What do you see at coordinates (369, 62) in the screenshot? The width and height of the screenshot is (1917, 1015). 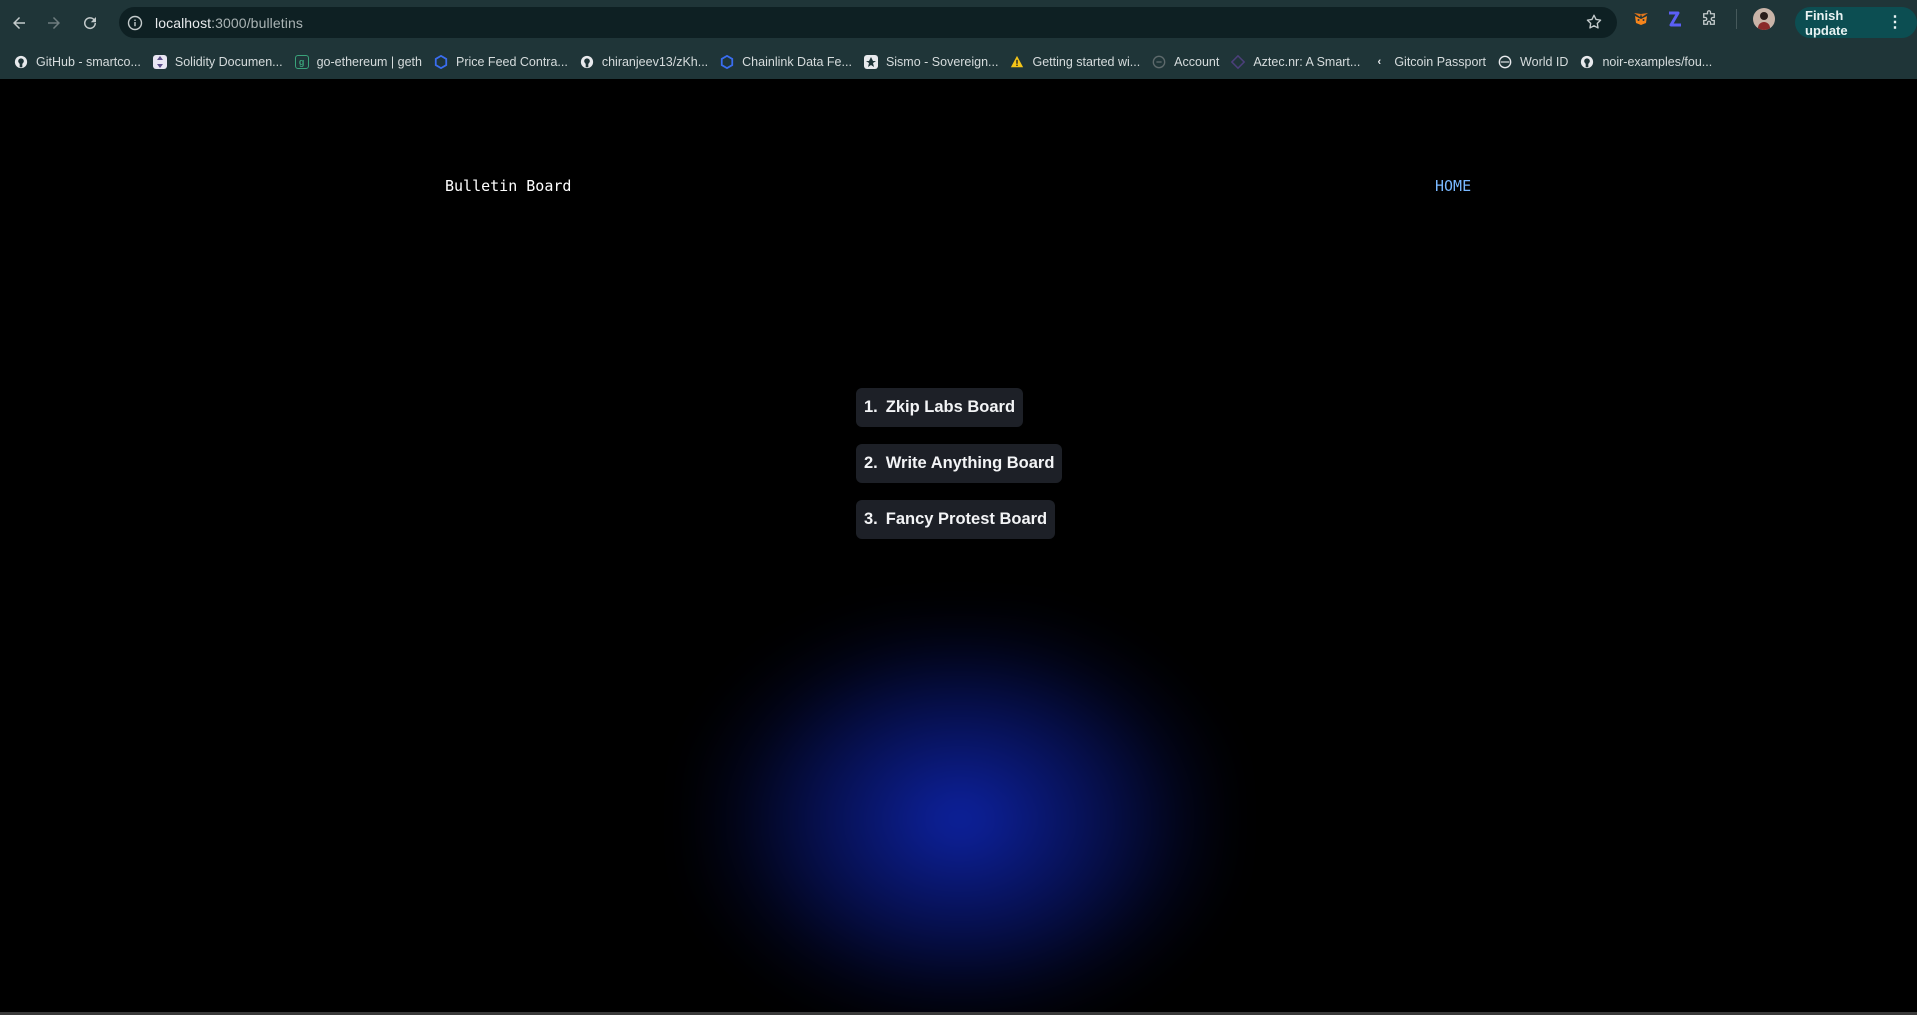 I see `bookmark-label: go-ethereum | geth` at bounding box center [369, 62].